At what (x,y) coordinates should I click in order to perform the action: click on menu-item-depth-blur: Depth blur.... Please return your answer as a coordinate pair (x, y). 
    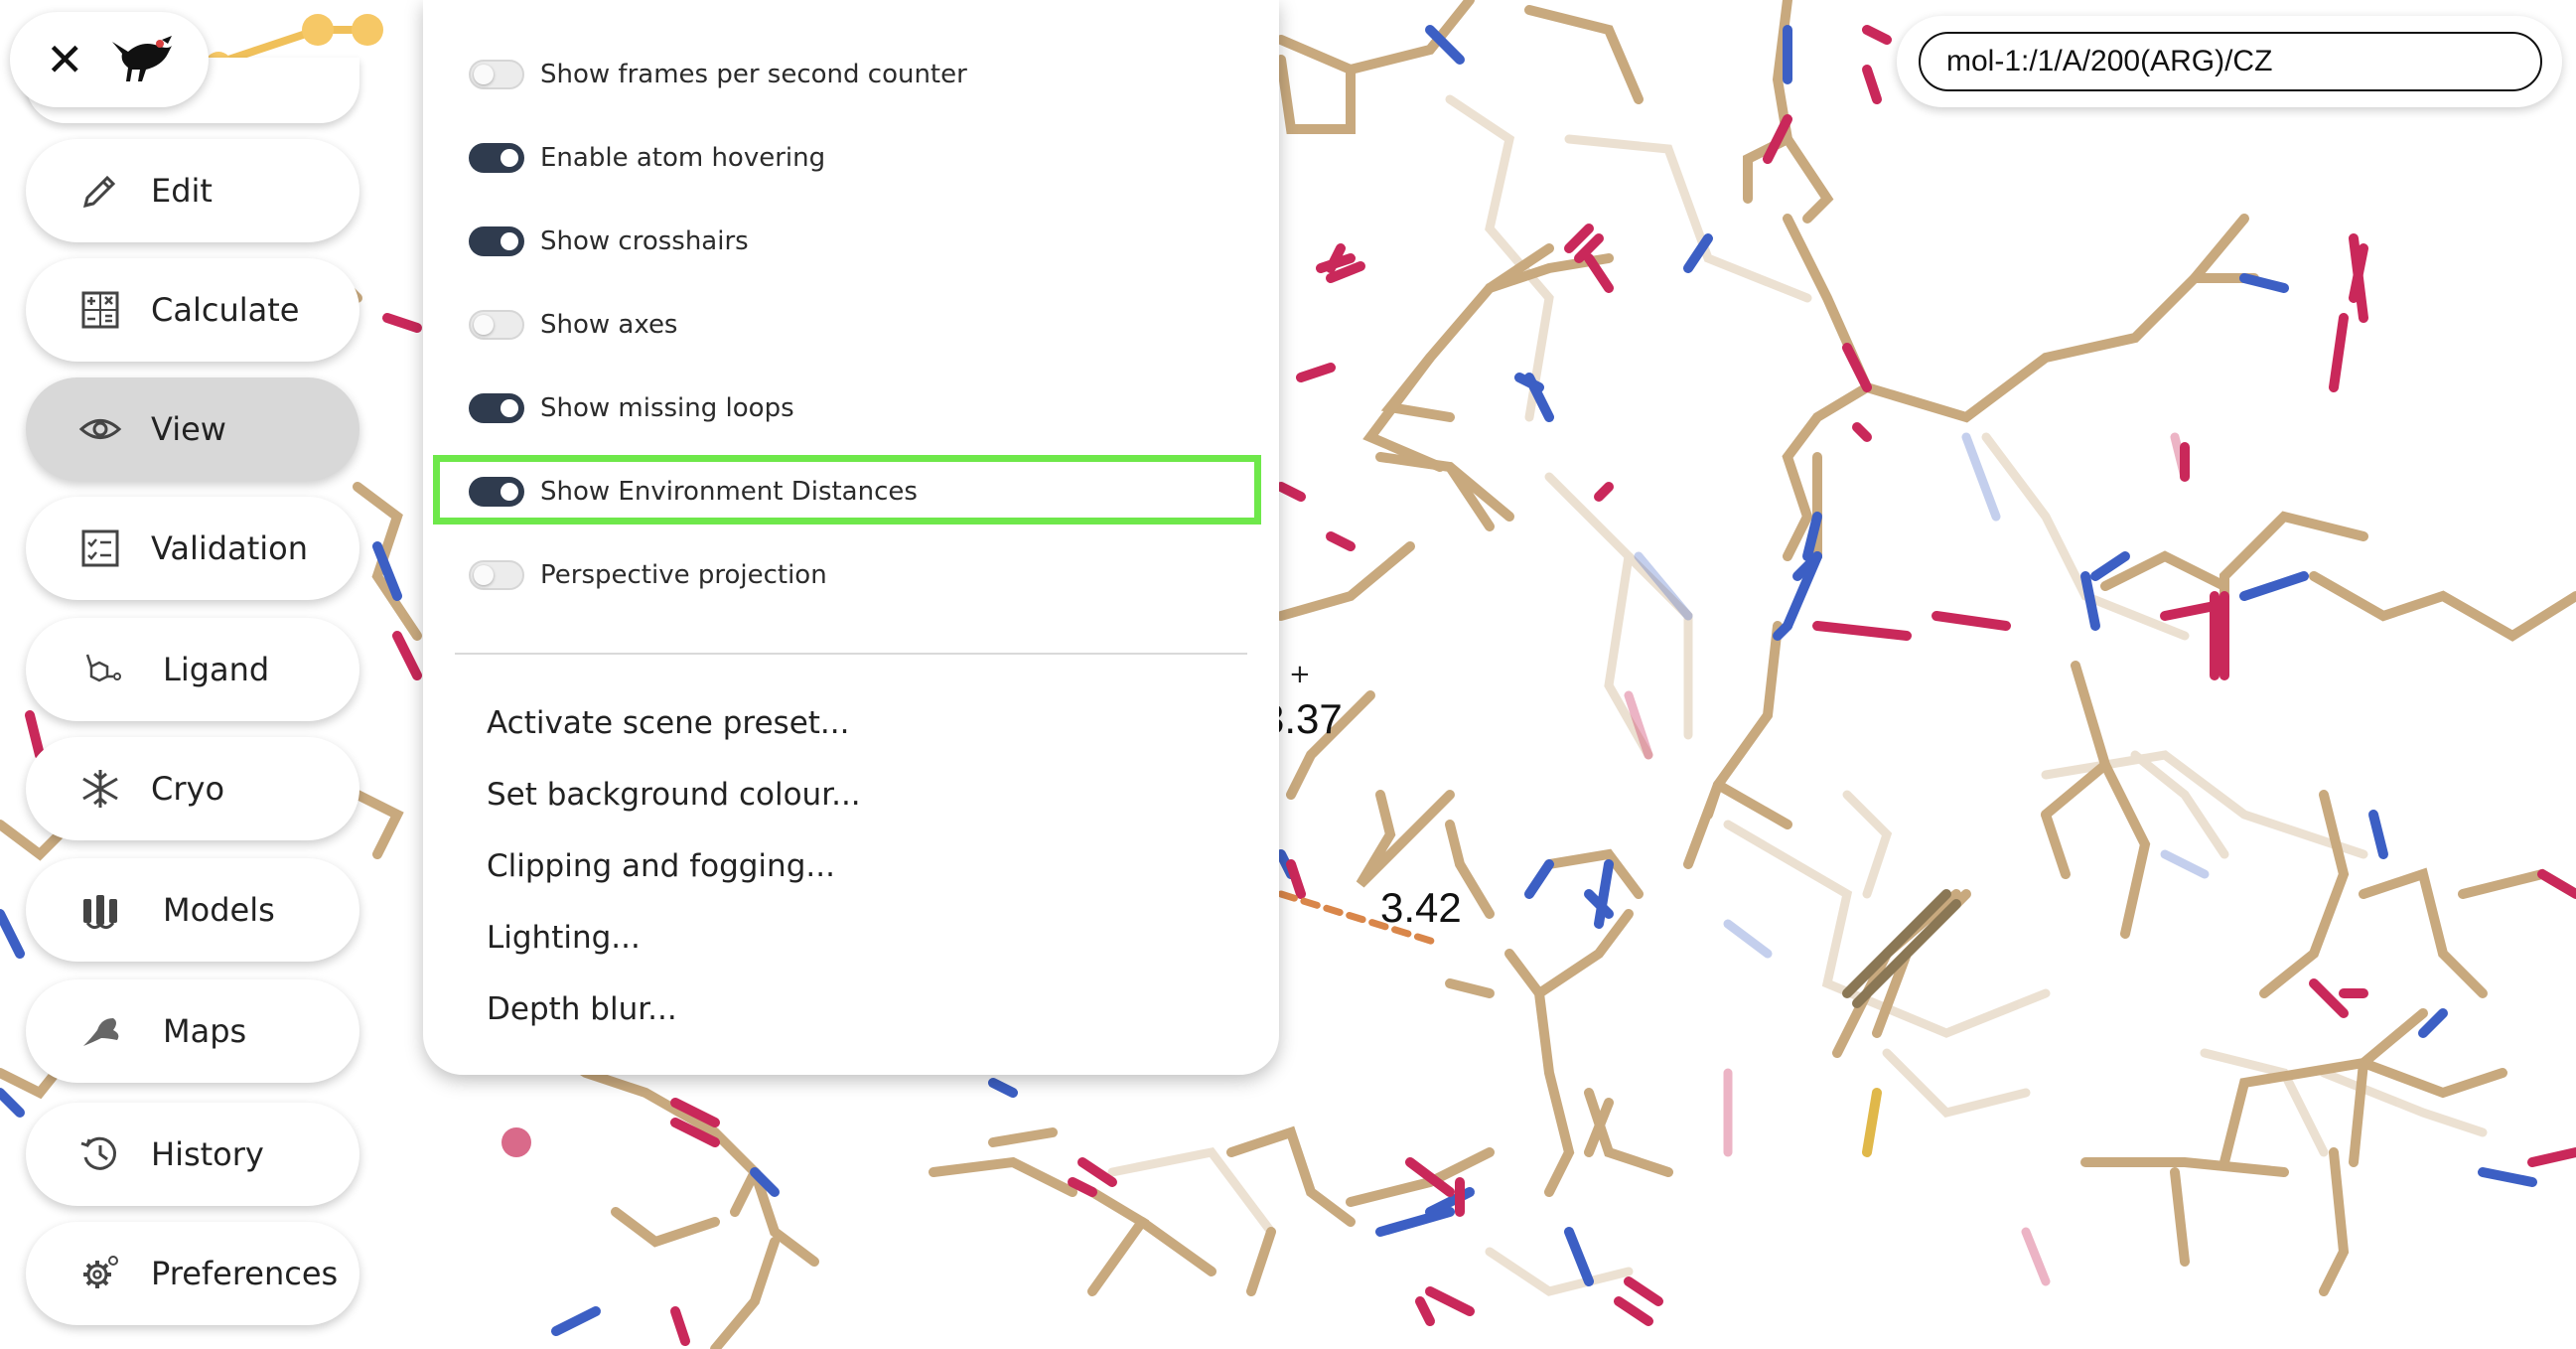
    Looking at the image, I should click on (582, 1009).